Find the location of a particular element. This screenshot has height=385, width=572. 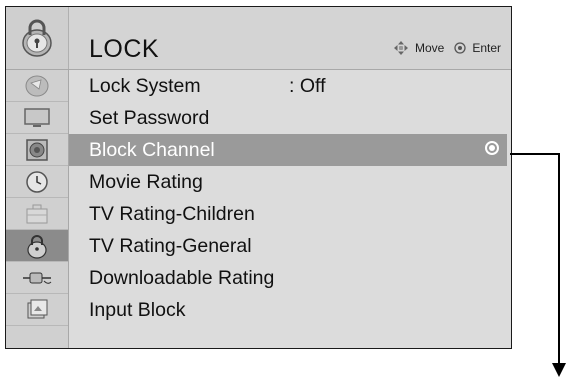

sidebar-item-media is located at coordinates (37, 310).